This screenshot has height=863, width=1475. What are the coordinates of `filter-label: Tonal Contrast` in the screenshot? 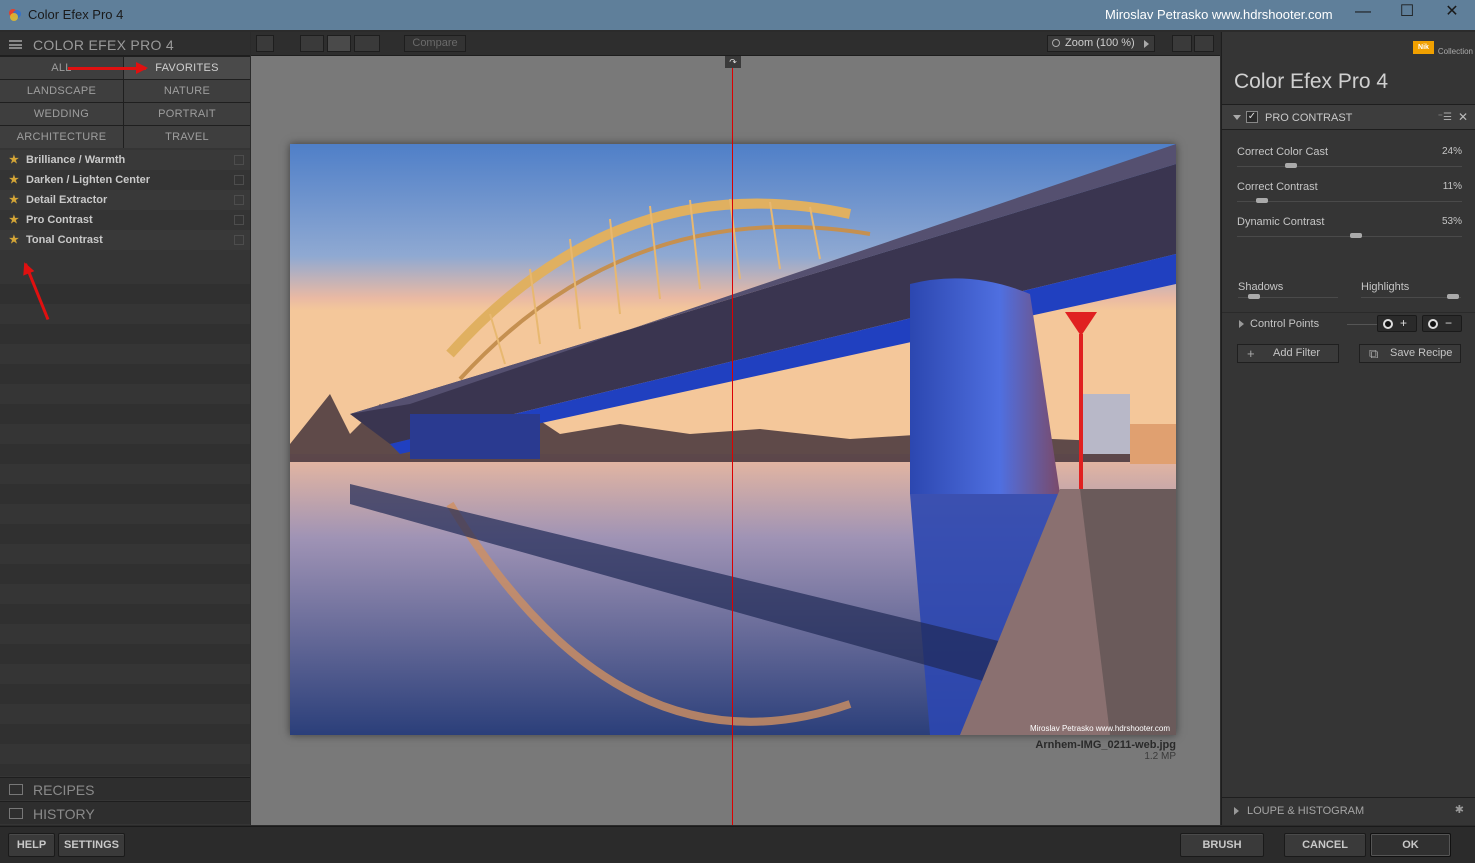 It's located at (64, 240).